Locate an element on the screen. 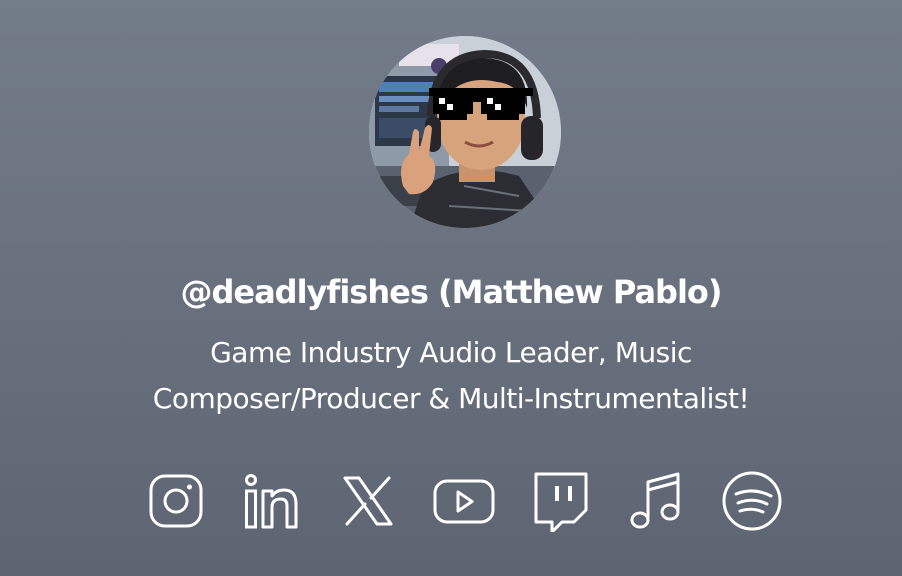 The width and height of the screenshot is (902, 576). twitch-link is located at coordinates (561, 501).